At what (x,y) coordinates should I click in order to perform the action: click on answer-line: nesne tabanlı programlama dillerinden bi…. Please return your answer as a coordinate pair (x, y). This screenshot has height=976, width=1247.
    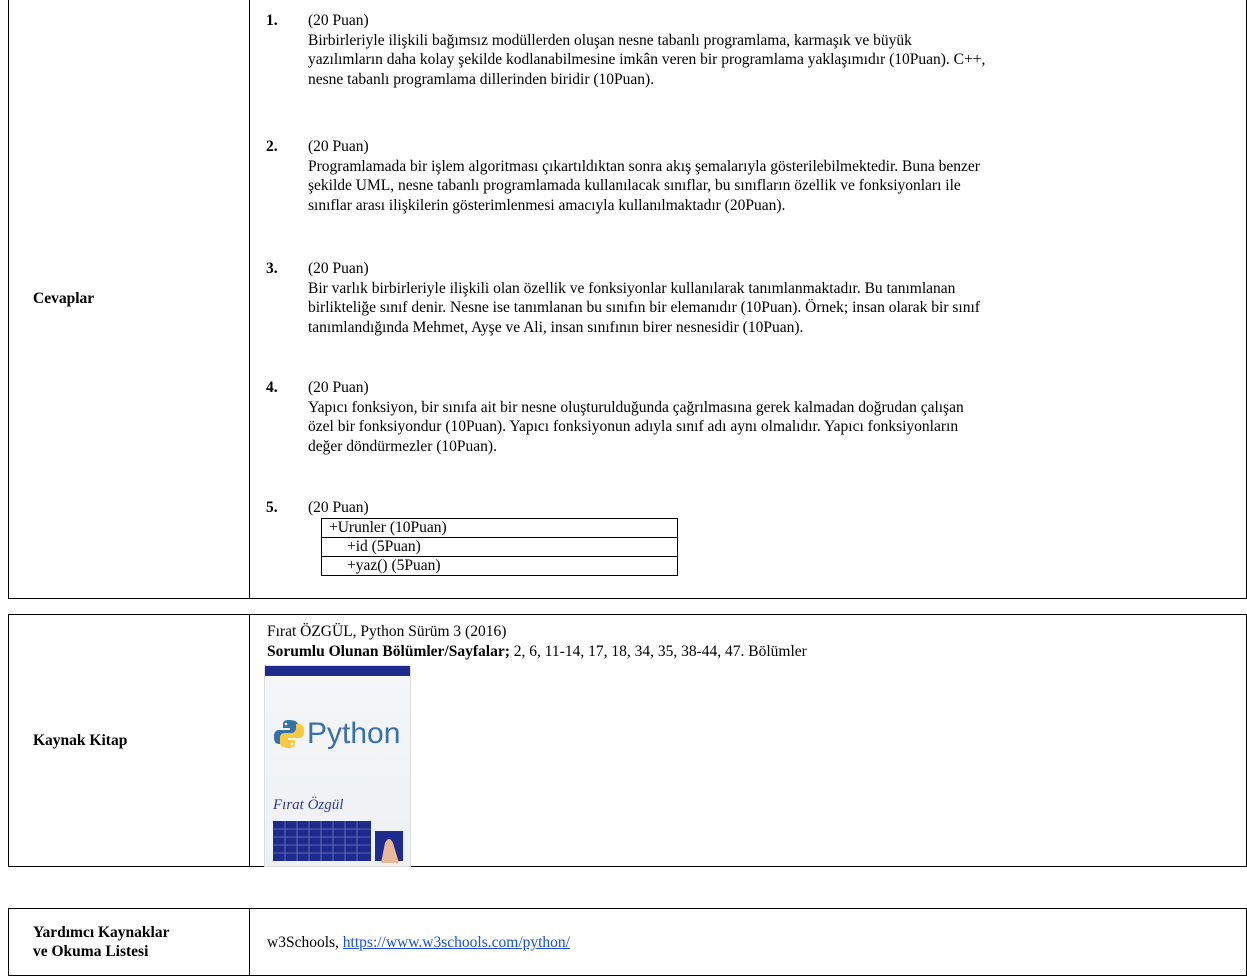
    Looking at the image, I should click on (481, 79).